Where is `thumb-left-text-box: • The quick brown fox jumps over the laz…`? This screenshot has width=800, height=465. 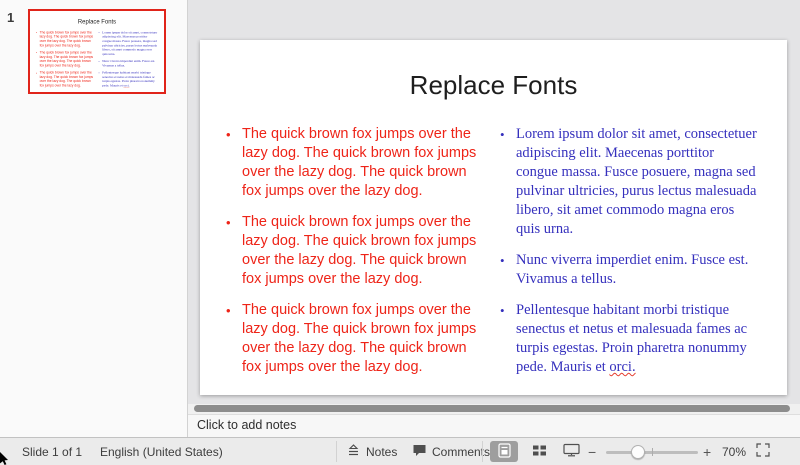
thumb-left-text-box: • The quick brown fox jumps over the laz… is located at coordinates (65, 60).